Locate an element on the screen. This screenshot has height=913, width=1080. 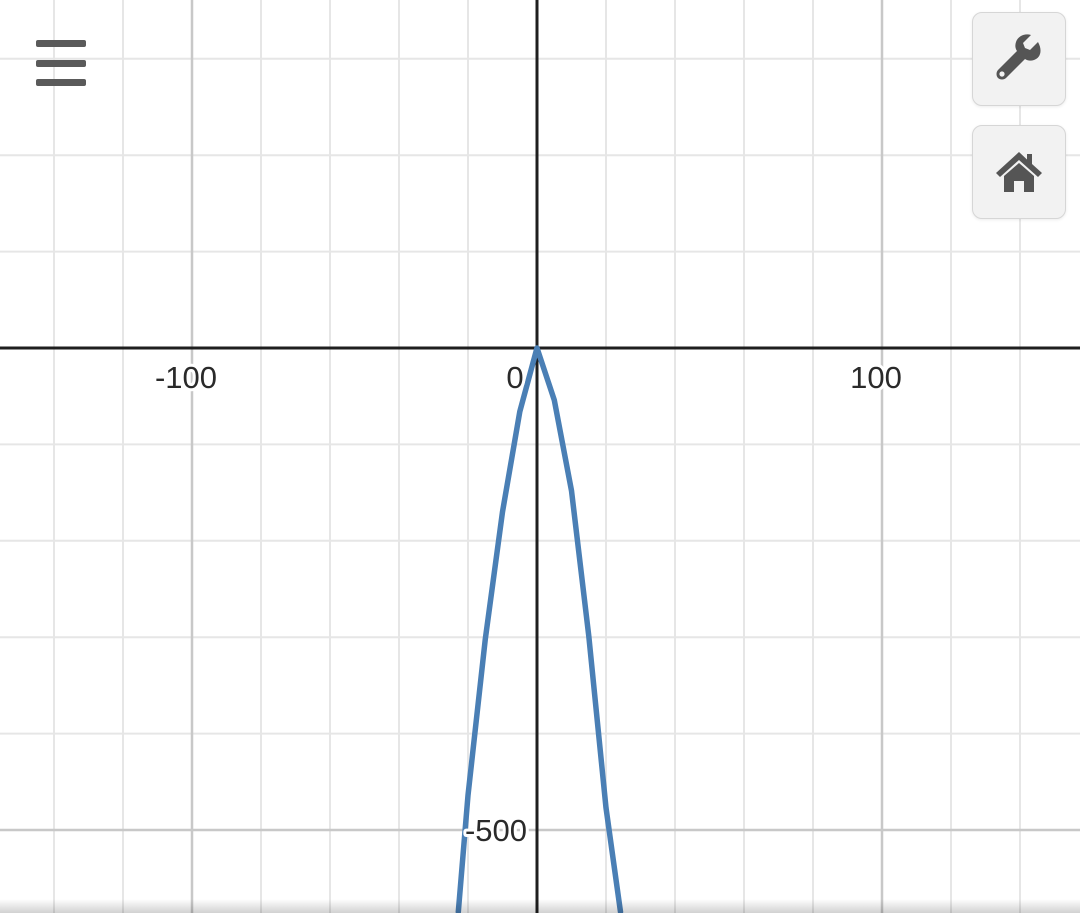
y-tick-label: -500 is located at coordinates (496, 830).